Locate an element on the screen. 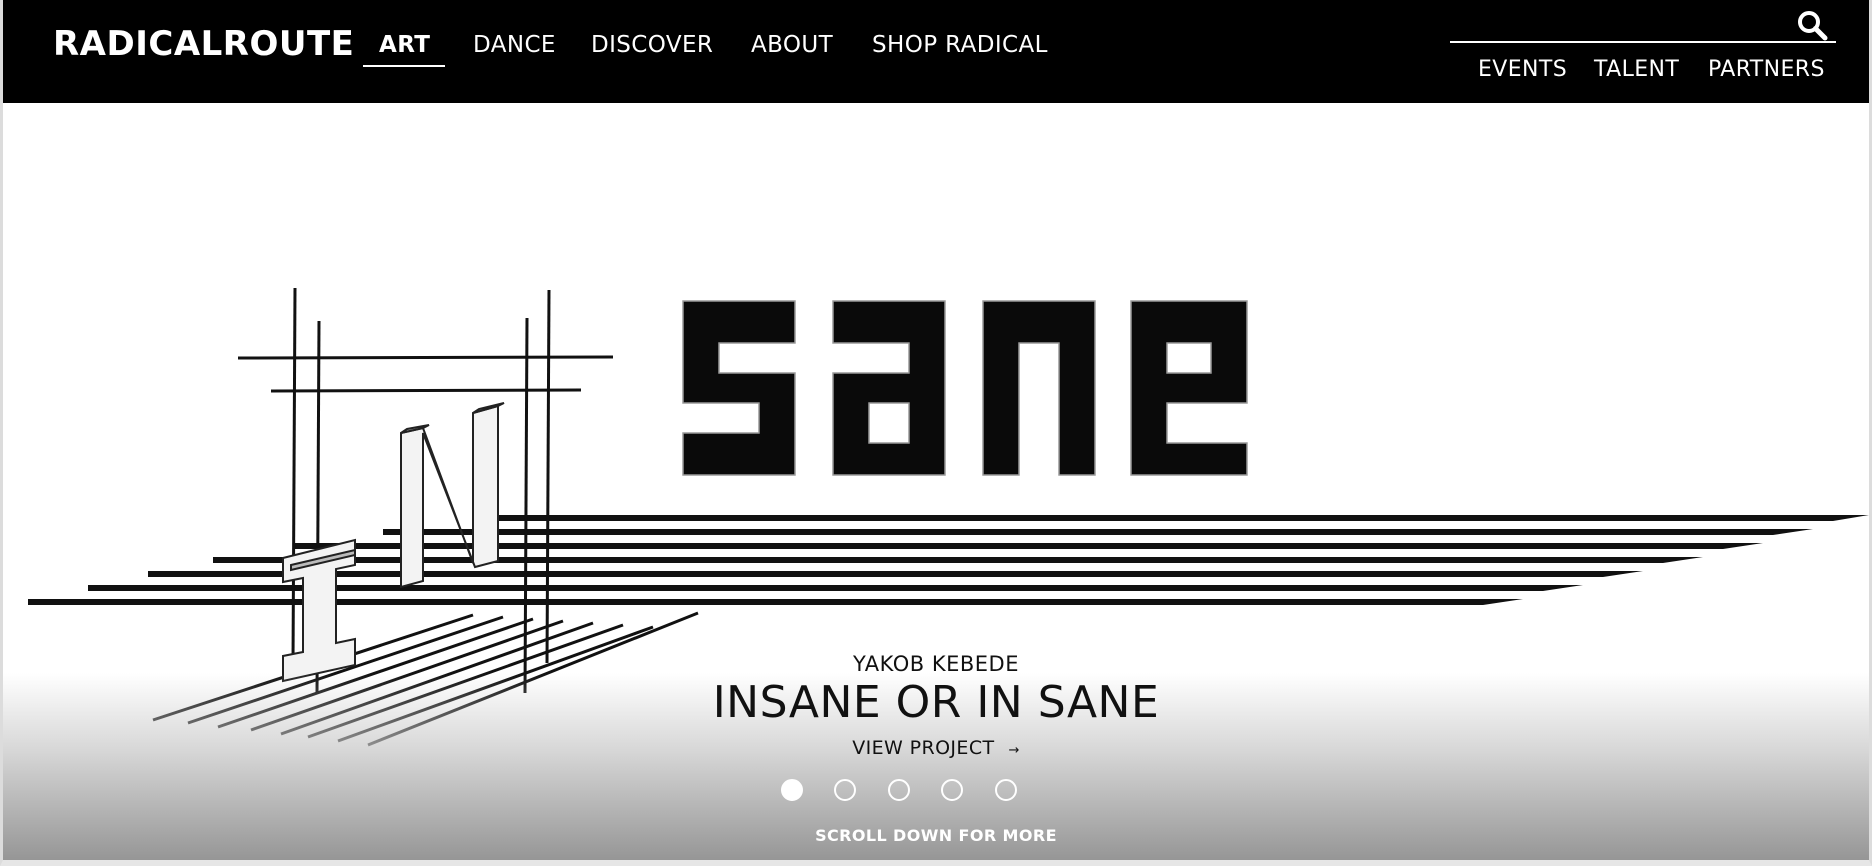 Image resolution: width=1872 pixels, height=866 pixels. scroll-down-hint: SCROLL DOWN FOR MORE is located at coordinates (936, 835).